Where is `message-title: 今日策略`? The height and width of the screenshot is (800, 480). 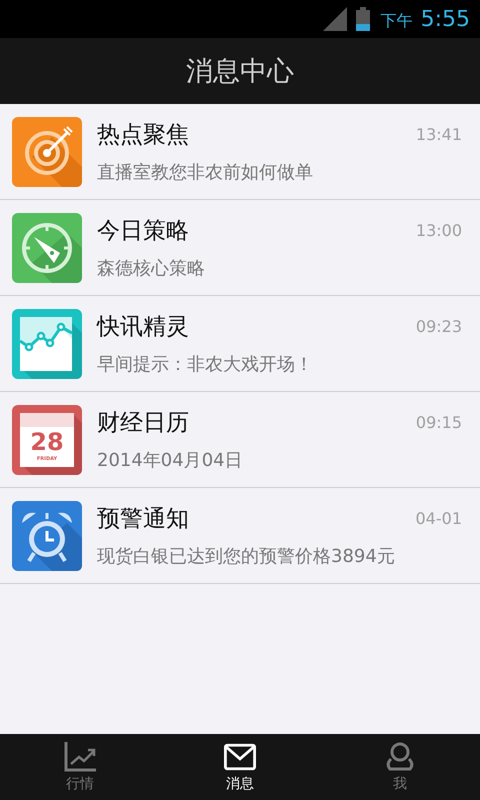 message-title: 今日策略 is located at coordinates (143, 231).